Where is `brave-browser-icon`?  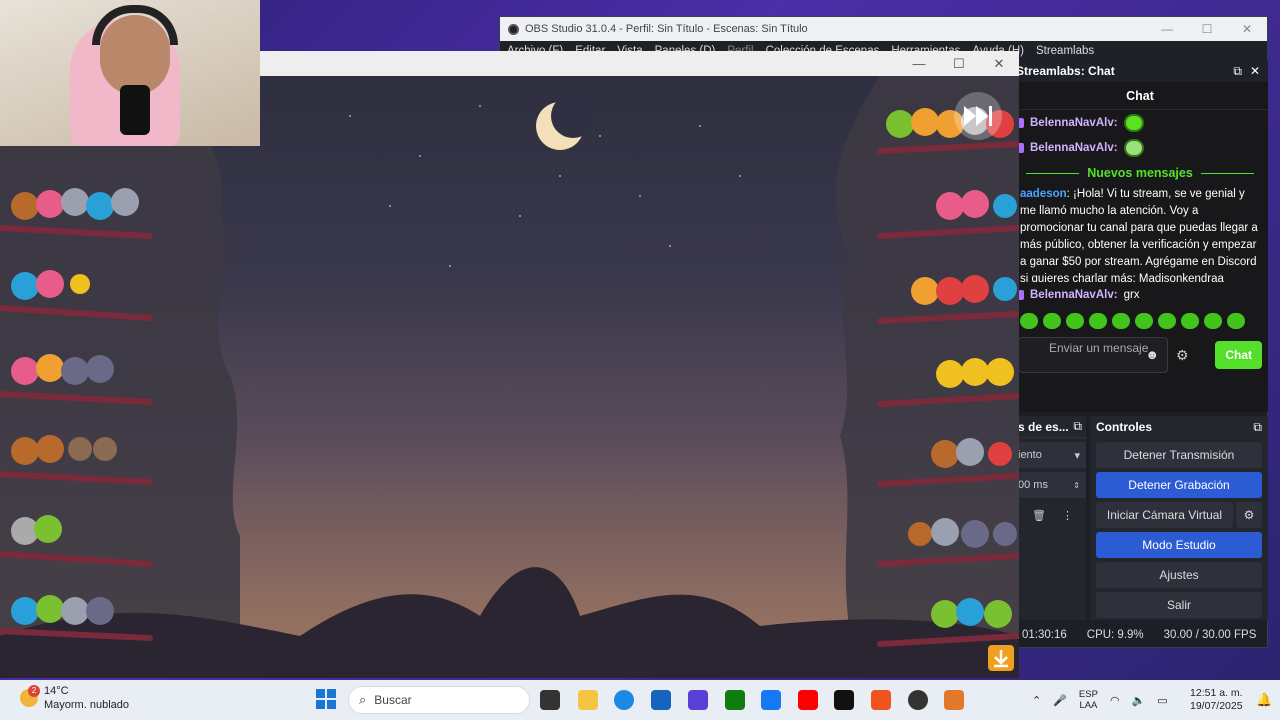
brave-browser-icon is located at coordinates (881, 700).